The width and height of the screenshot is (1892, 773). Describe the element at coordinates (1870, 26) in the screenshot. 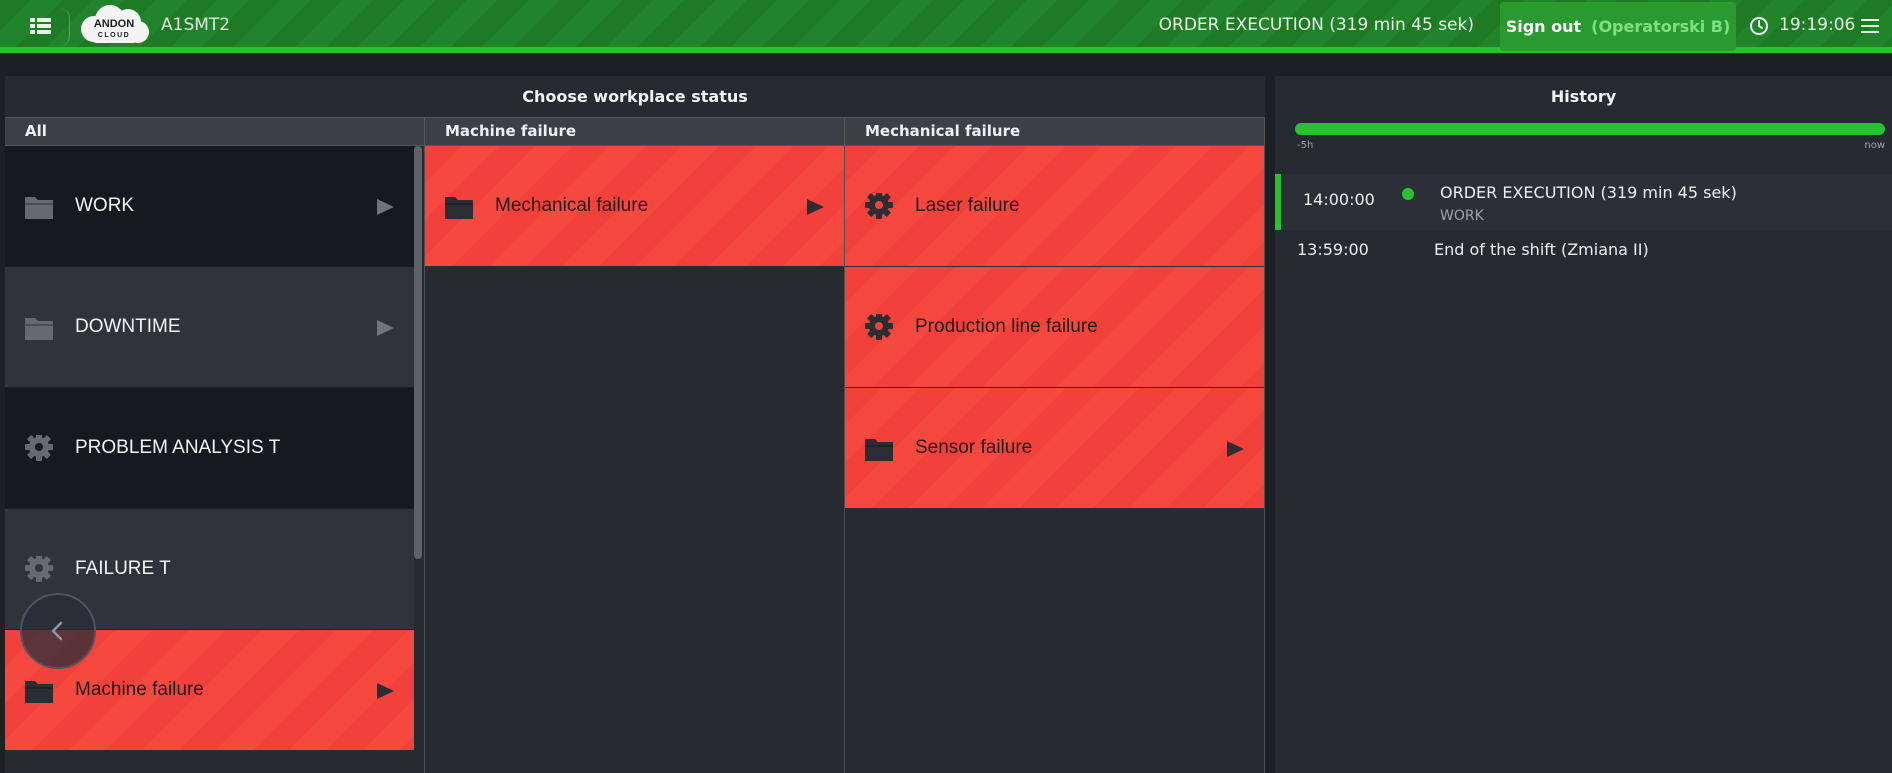

I see `hamburger-menu-icon` at that location.